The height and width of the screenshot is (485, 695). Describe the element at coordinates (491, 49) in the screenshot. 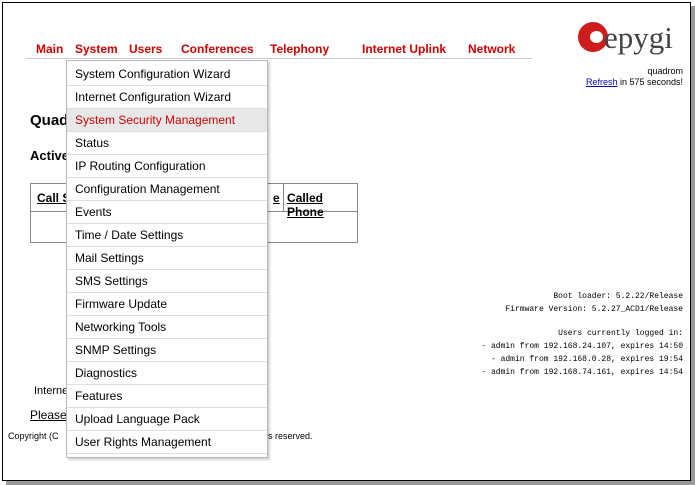

I see `menu-network: Network` at that location.